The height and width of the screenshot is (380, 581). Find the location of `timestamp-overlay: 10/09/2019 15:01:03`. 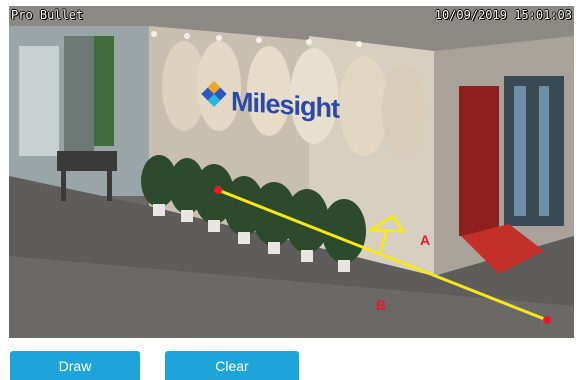

timestamp-overlay: 10/09/2019 15:01:03 is located at coordinates (503, 15).